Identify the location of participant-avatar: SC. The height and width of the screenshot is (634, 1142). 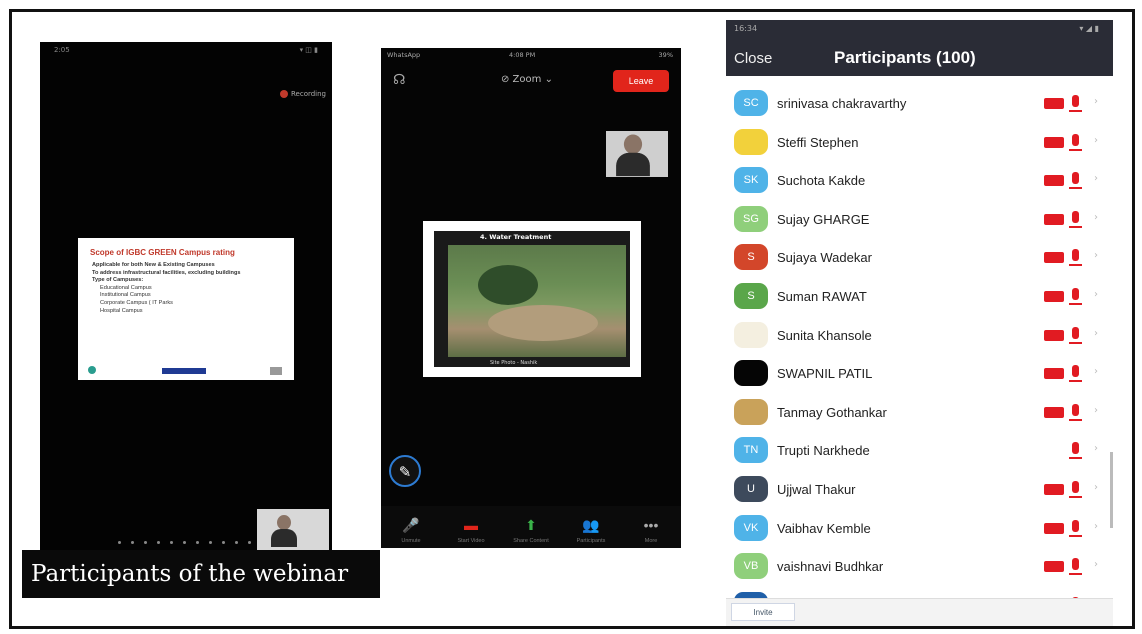
(751, 103).